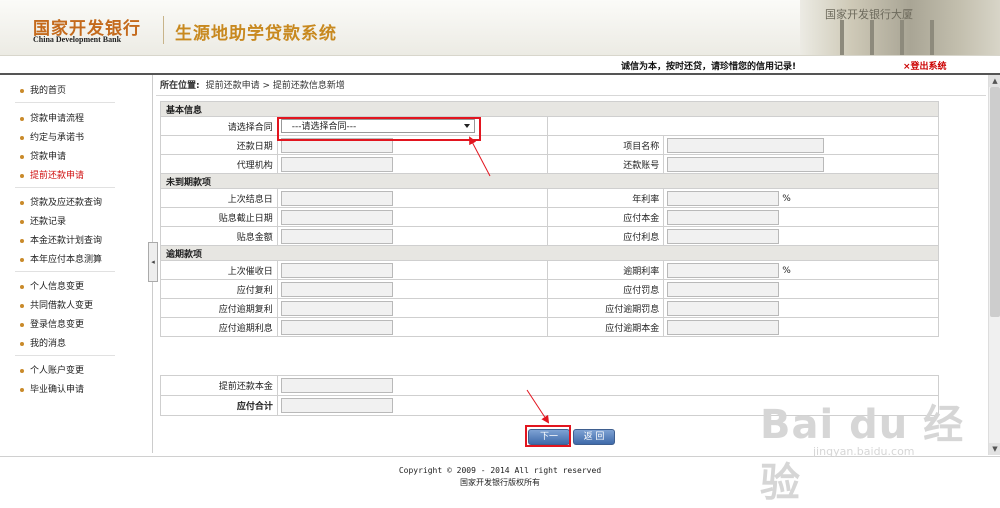 The width and height of the screenshot is (1000, 508). I want to click on last-settle-label: 上次结息日, so click(219, 198).